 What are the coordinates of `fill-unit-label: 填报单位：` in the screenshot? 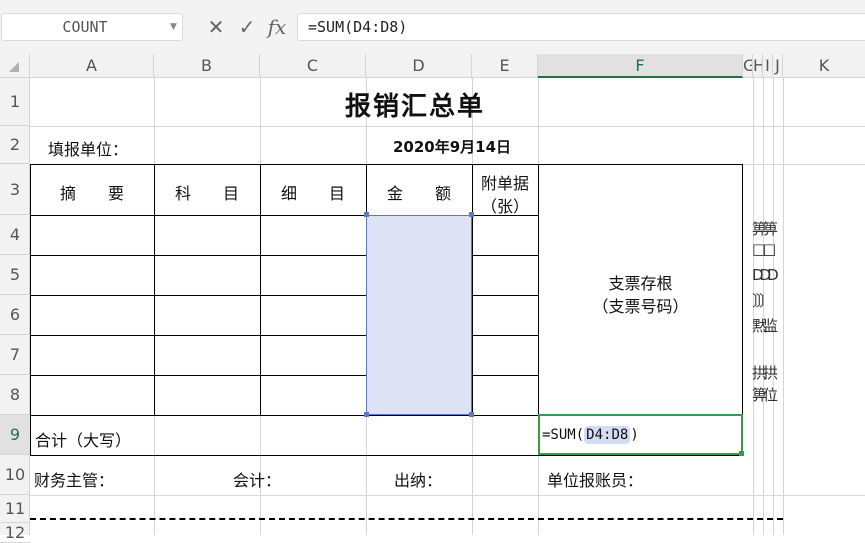 It's located at (88, 149).